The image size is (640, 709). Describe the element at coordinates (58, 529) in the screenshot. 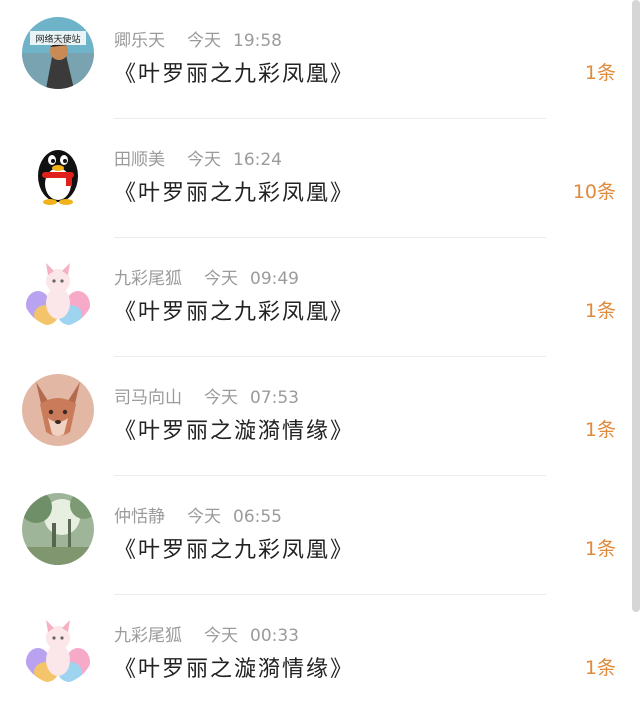

I see `forest-avatar` at that location.